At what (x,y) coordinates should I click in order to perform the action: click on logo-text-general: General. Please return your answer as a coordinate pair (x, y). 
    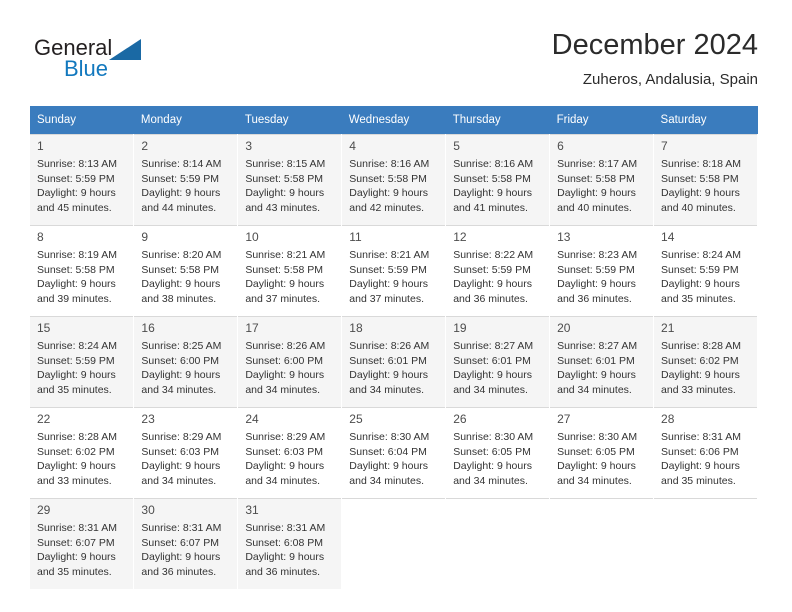
    Looking at the image, I should click on (73, 47).